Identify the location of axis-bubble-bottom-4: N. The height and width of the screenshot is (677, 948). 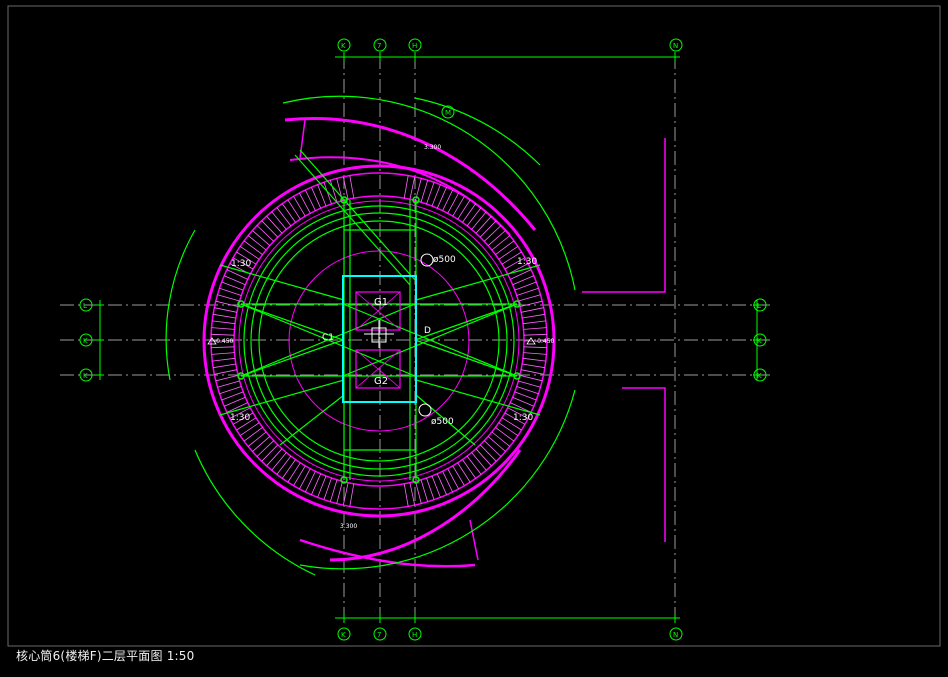
(676, 634).